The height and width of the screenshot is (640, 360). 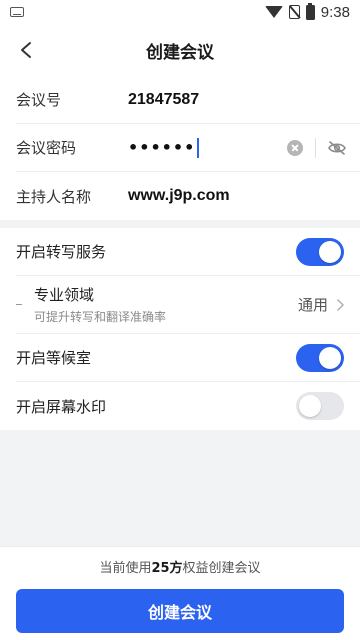 I want to click on password-value: ••••••, so click(x=162, y=147).